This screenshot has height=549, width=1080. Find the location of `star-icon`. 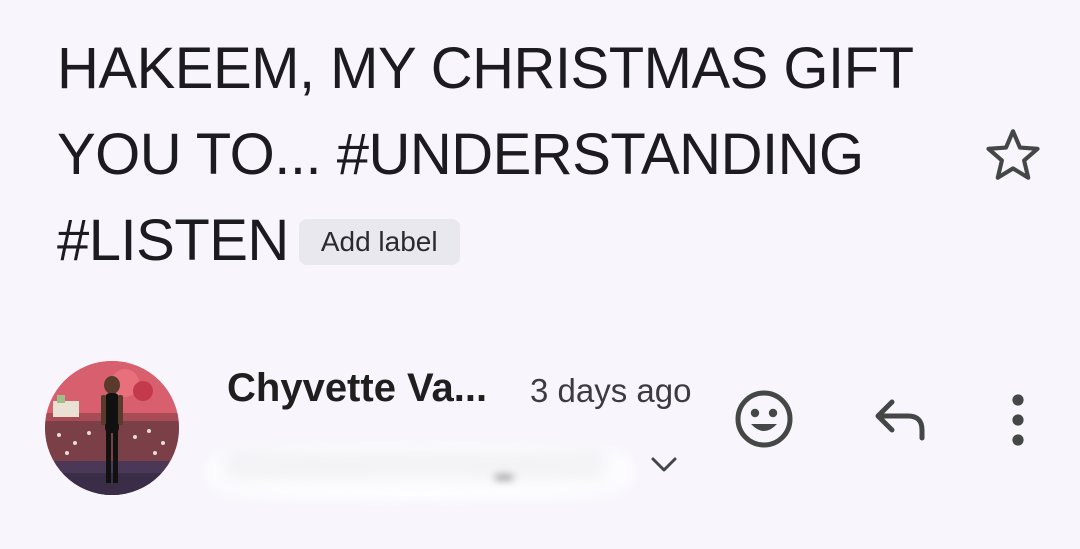

star-icon is located at coordinates (1013, 155).